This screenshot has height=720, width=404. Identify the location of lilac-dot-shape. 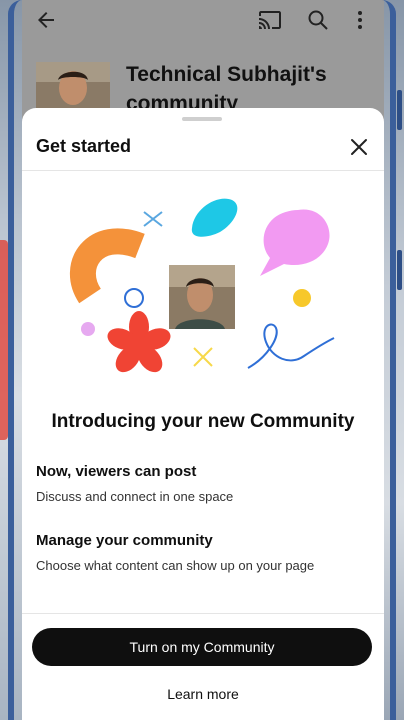
(88, 329).